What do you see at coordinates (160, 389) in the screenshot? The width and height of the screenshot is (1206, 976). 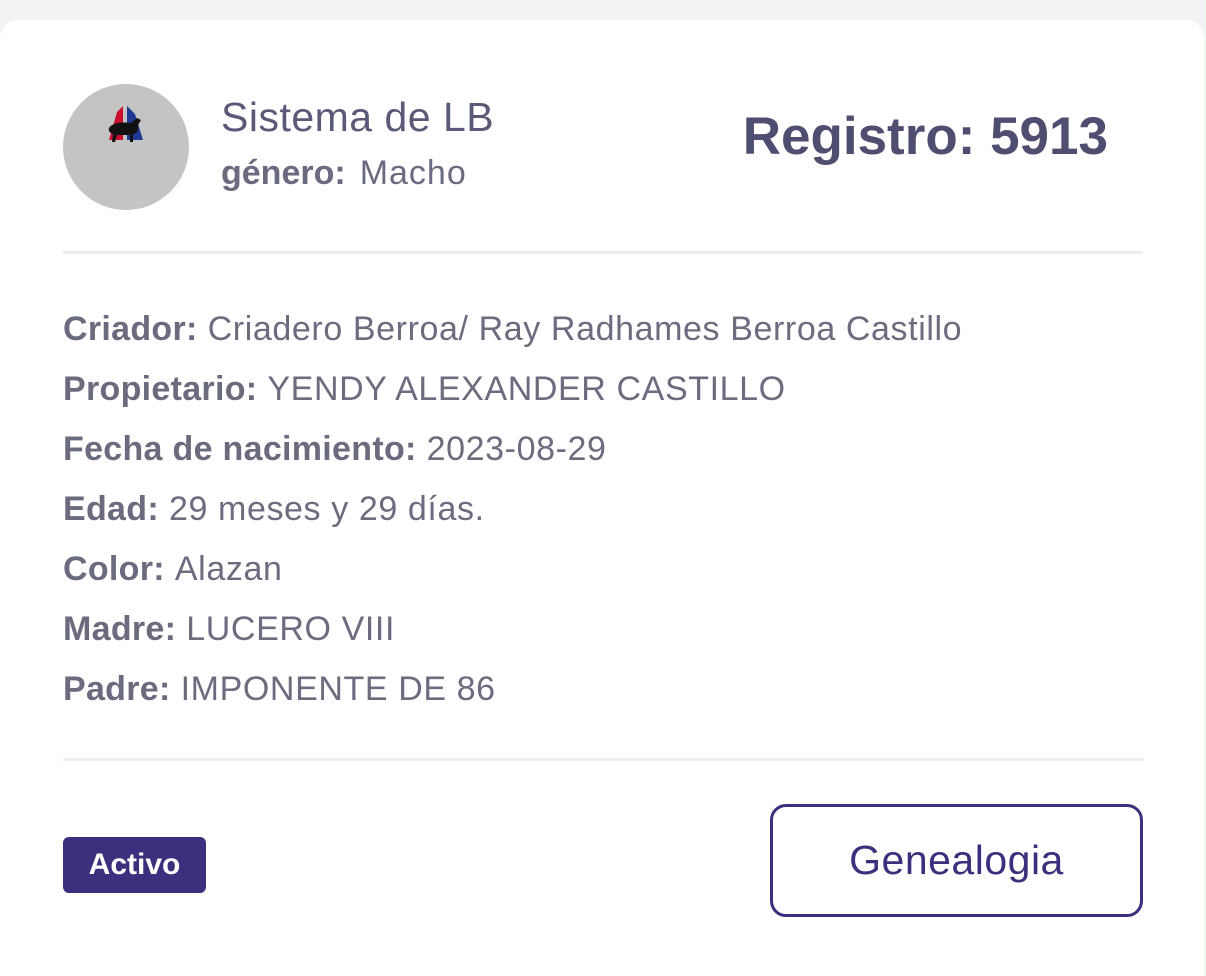 I see `detail-label: Propietario:` at bounding box center [160, 389].